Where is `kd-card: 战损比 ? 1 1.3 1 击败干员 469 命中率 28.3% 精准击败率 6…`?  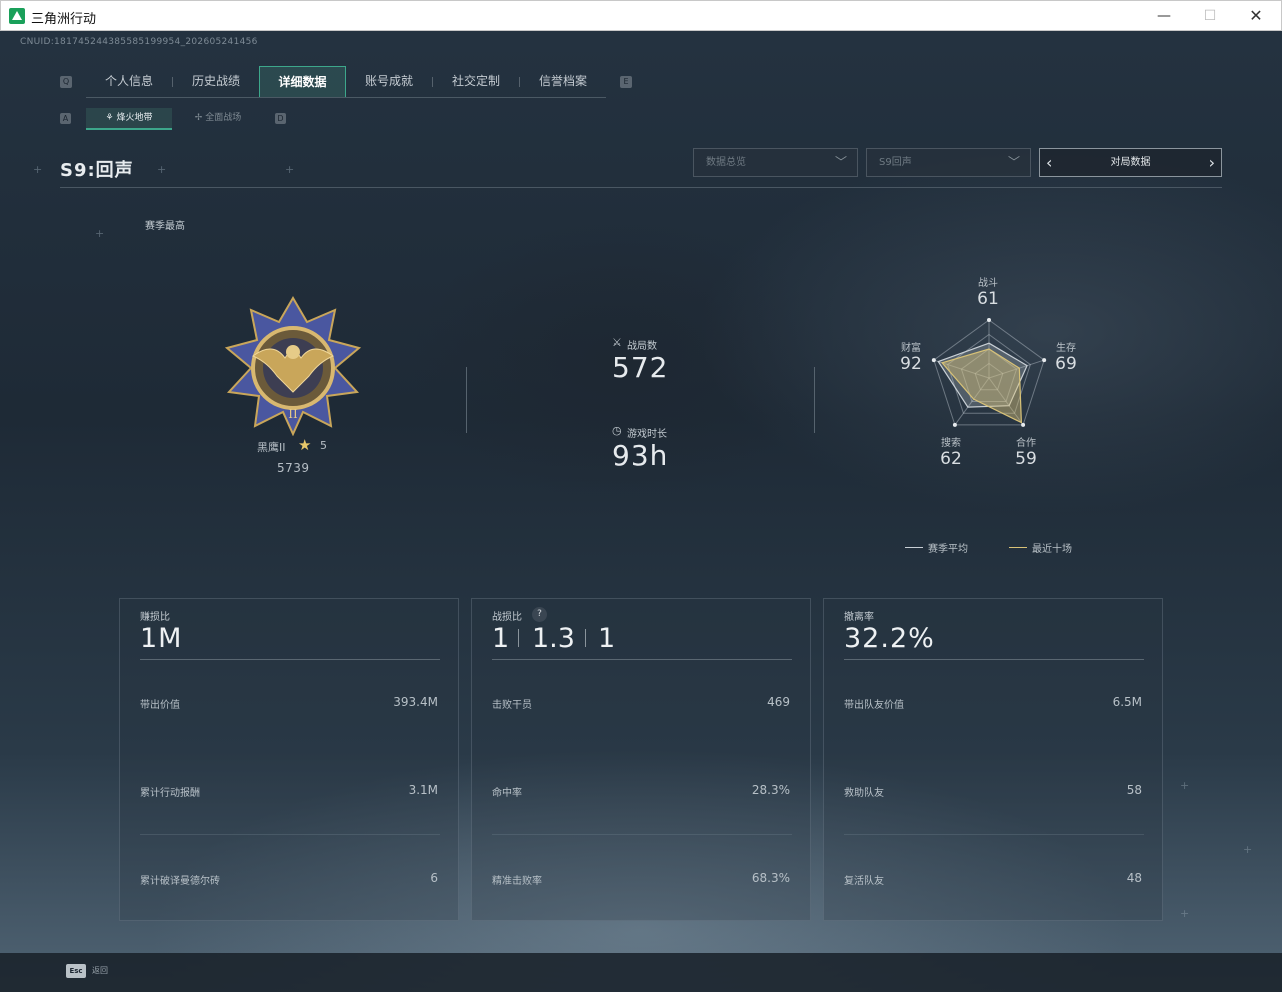 kd-card: 战损比 ? 1 1.3 1 击败干员 469 命中率 28.3% 精准击败率 6… is located at coordinates (641, 759).